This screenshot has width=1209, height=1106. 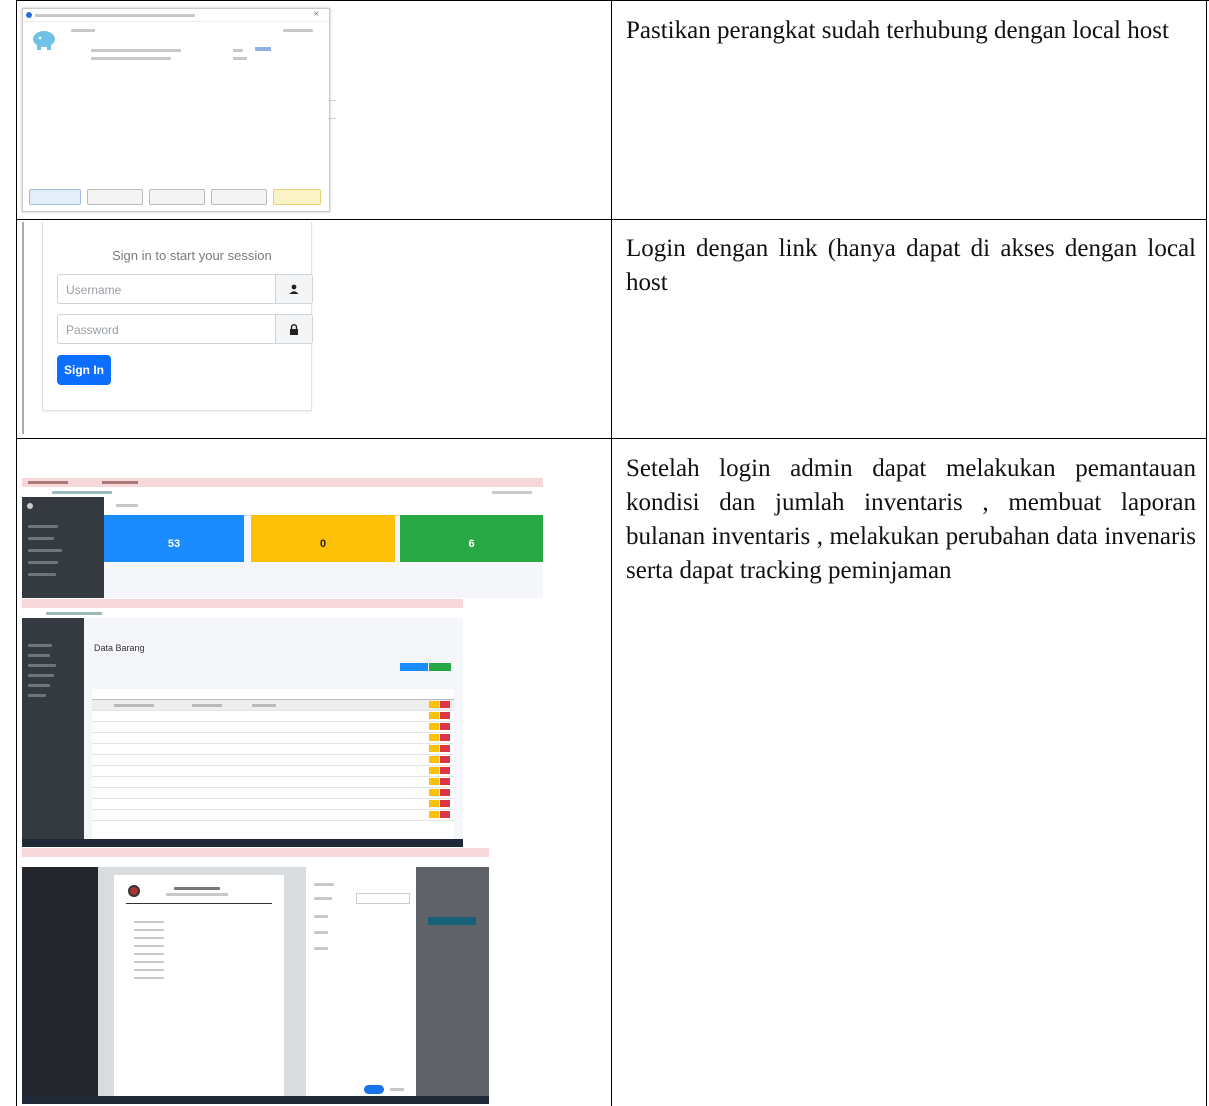 What do you see at coordinates (44, 40) in the screenshot?
I see `elephant-logo-icon` at bounding box center [44, 40].